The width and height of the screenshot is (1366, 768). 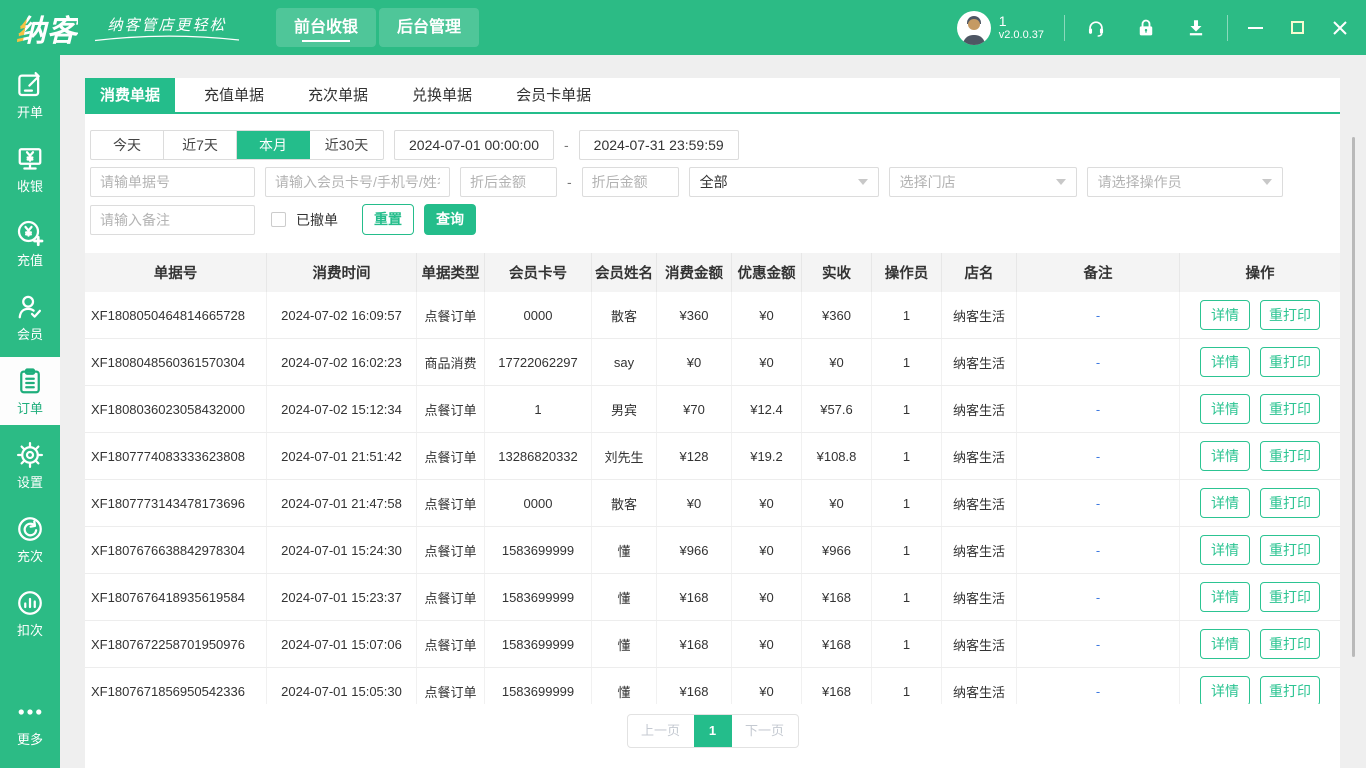 I want to click on cell-member: 懂, so click(x=624, y=550).